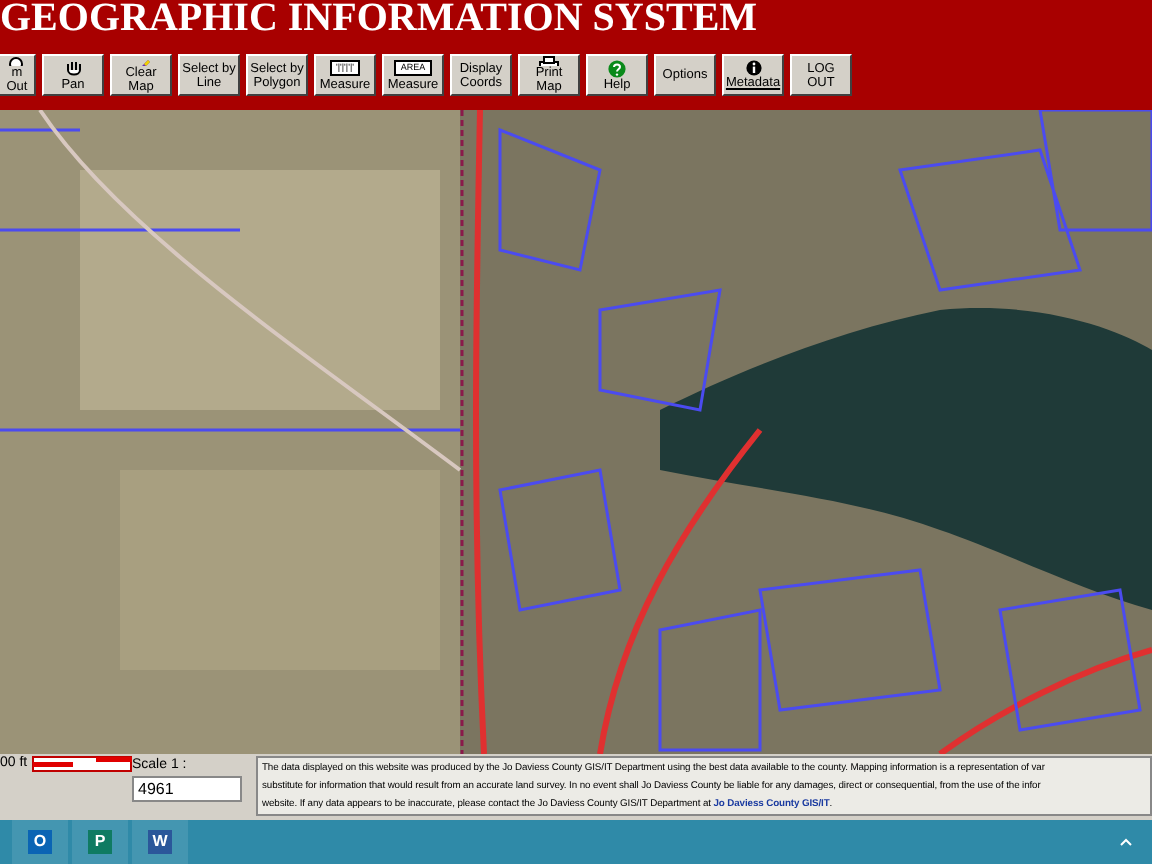 Image resolution: width=1152 pixels, height=864 pixels. I want to click on printer-icon, so click(549, 61).